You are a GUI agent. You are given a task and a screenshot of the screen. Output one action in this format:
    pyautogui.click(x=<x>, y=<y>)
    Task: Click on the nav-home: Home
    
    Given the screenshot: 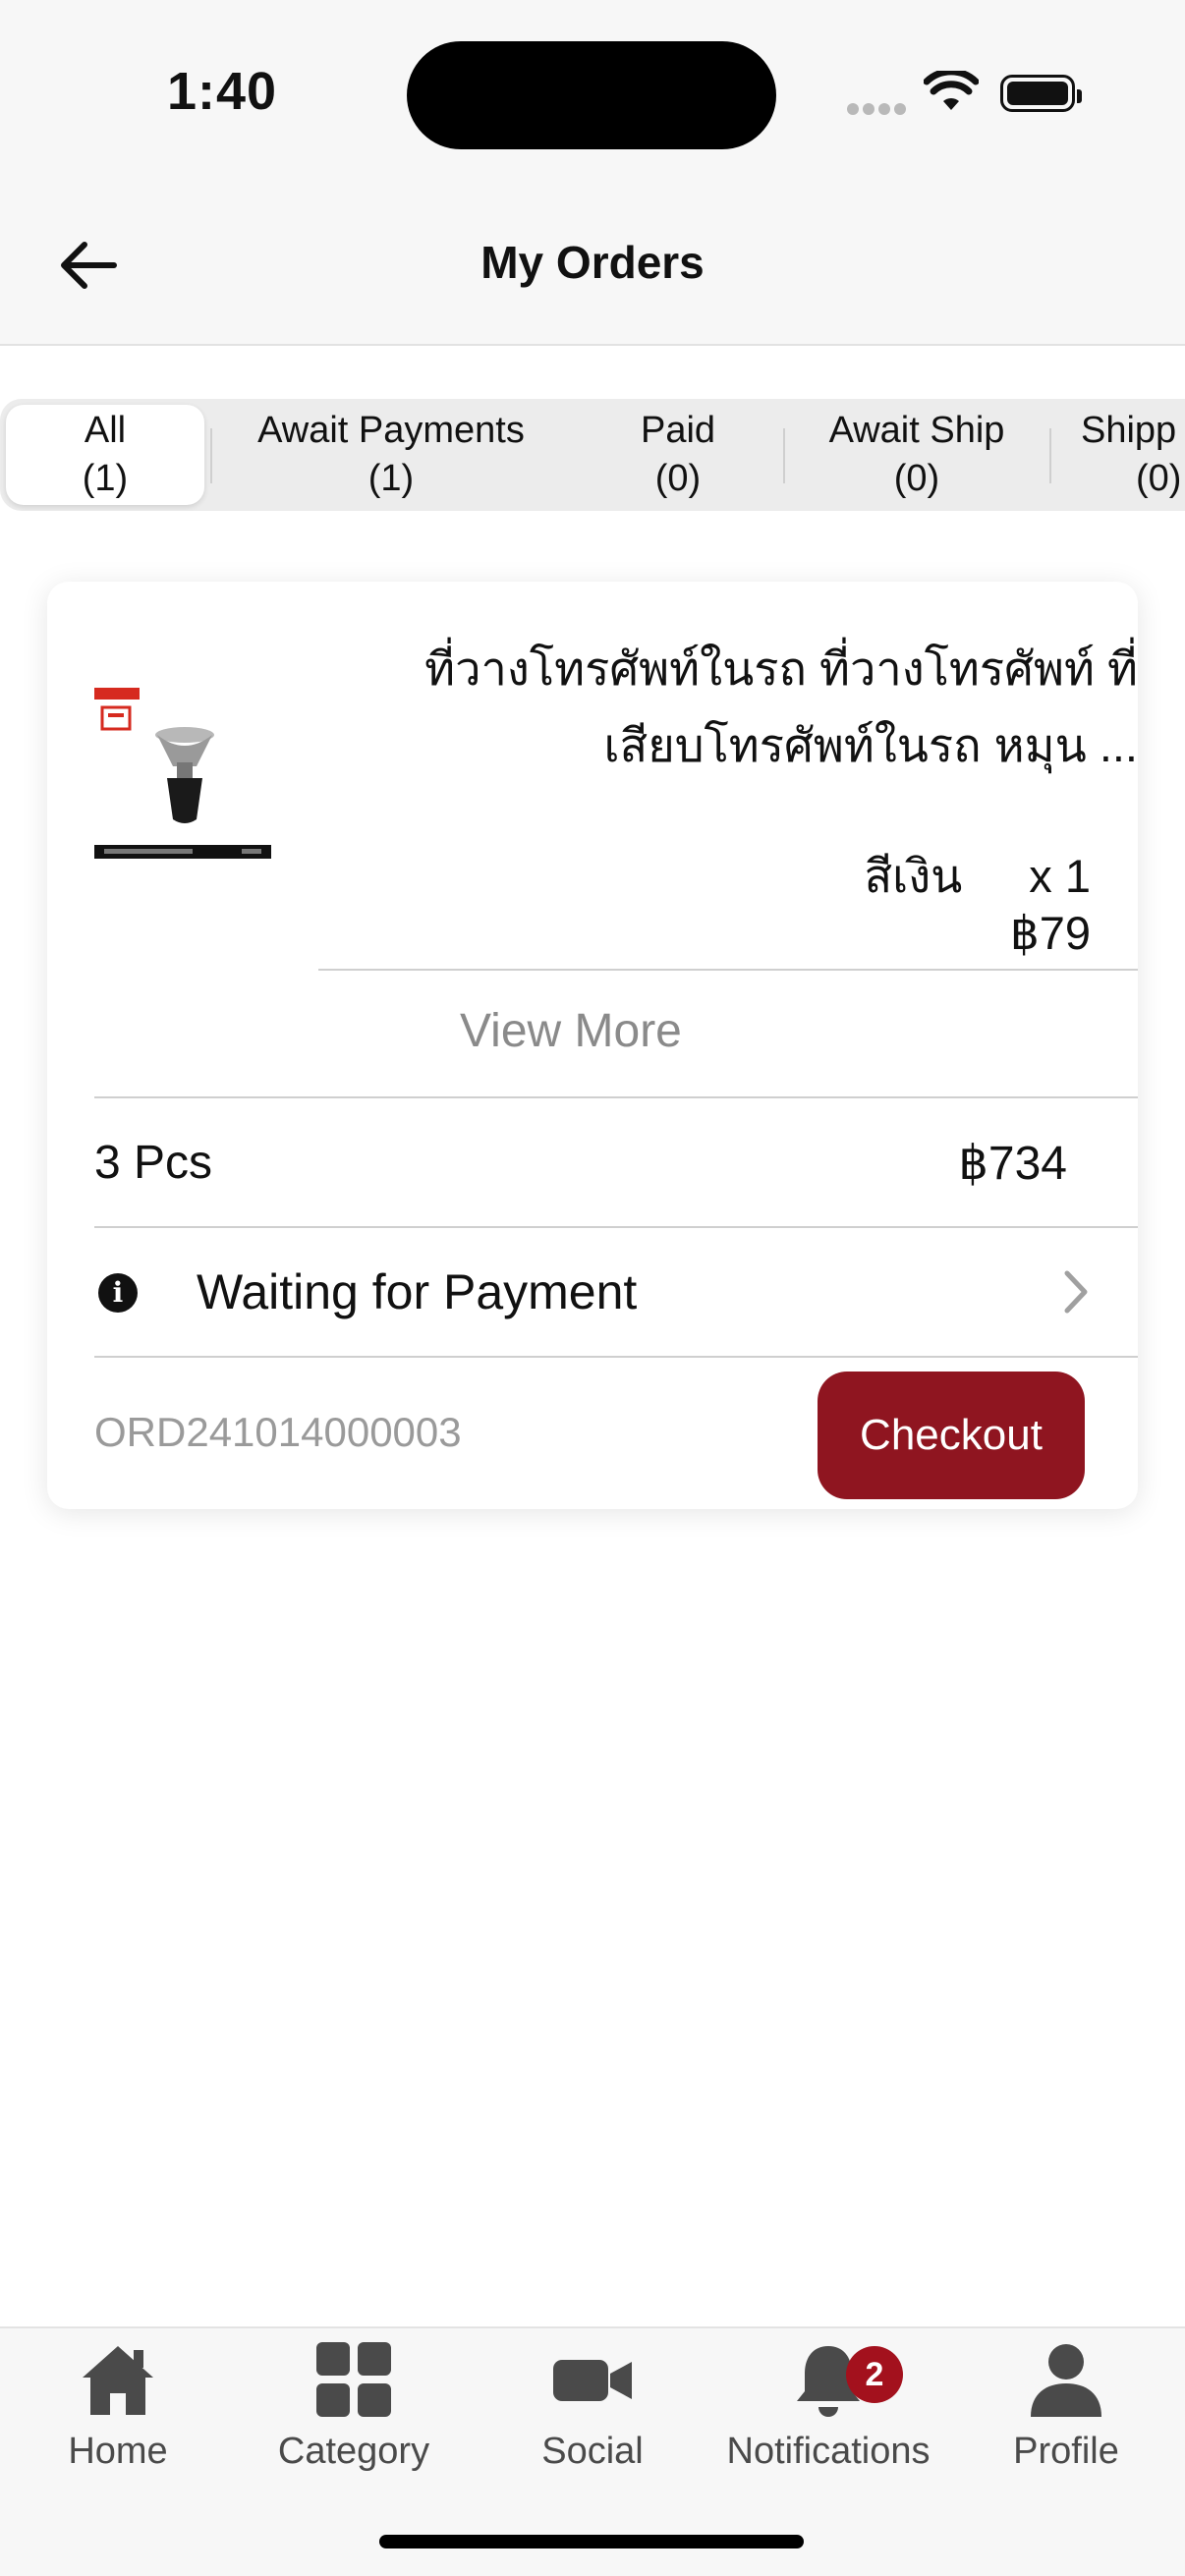 What is the action you would take?
    pyautogui.click(x=118, y=2405)
    